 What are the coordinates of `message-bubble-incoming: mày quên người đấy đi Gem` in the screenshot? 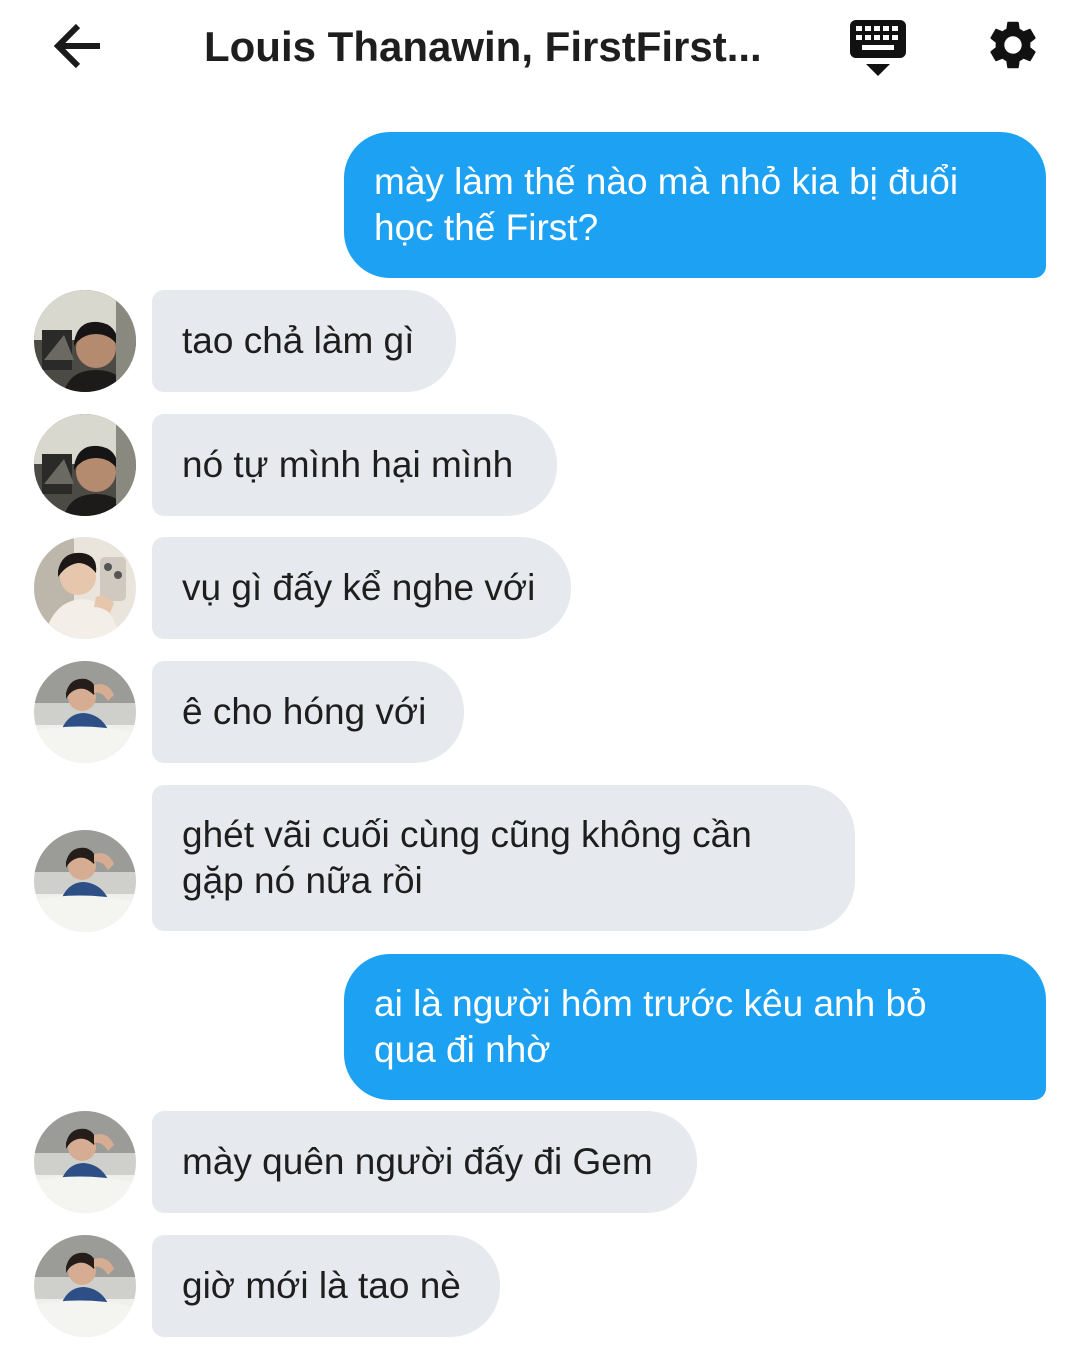 It's located at (424, 1162).